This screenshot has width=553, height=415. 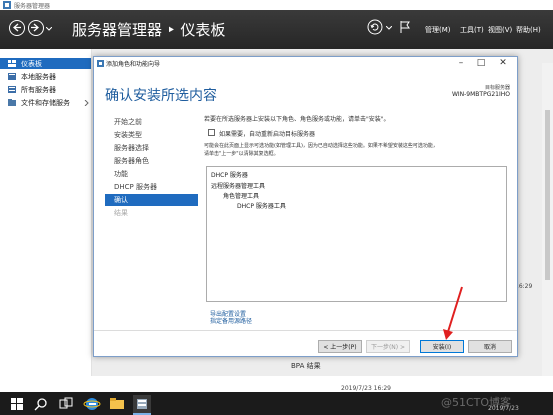 I want to click on sidebar-item-label: 所有服务器, so click(x=38, y=90).